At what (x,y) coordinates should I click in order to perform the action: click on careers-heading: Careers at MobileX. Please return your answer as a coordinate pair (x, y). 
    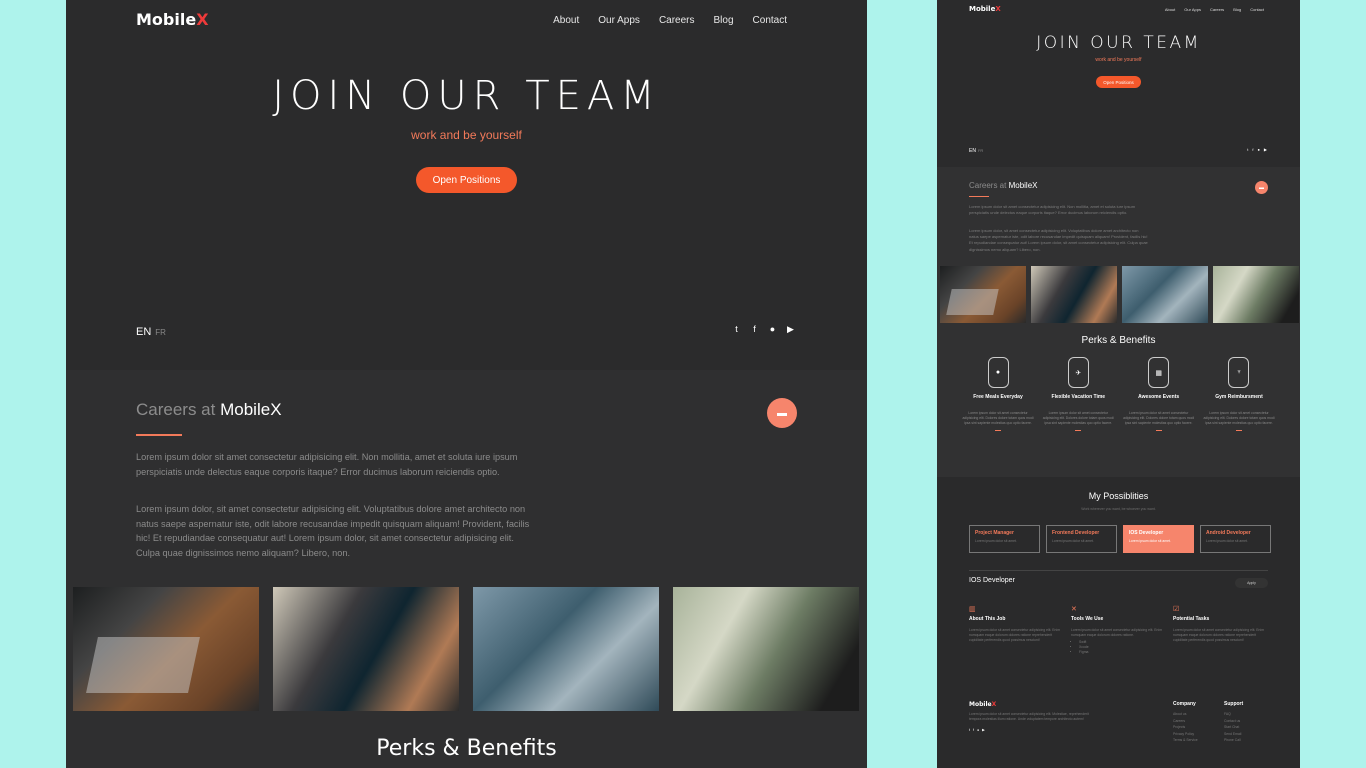
    Looking at the image, I should click on (209, 410).